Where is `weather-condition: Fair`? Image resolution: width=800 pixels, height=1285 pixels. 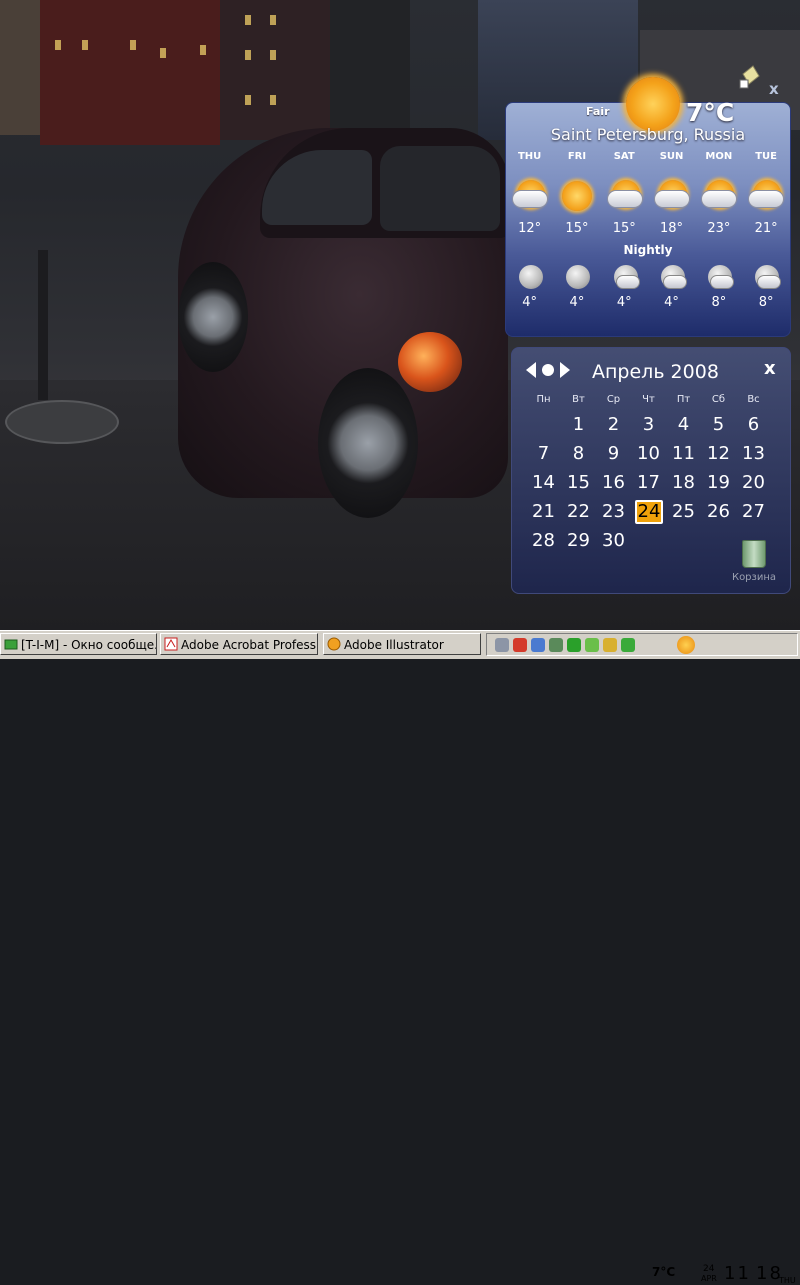
weather-condition: Fair is located at coordinates (598, 111).